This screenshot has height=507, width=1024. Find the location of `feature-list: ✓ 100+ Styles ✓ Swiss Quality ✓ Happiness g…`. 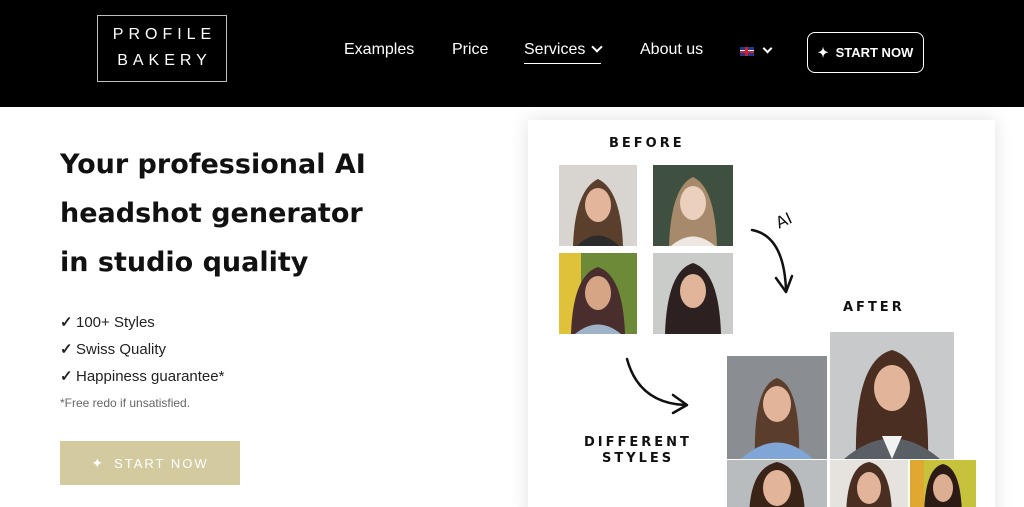

feature-list: ✓ 100+ Styles ✓ Swiss Quality ✓ Happiness g… is located at coordinates (142, 351).